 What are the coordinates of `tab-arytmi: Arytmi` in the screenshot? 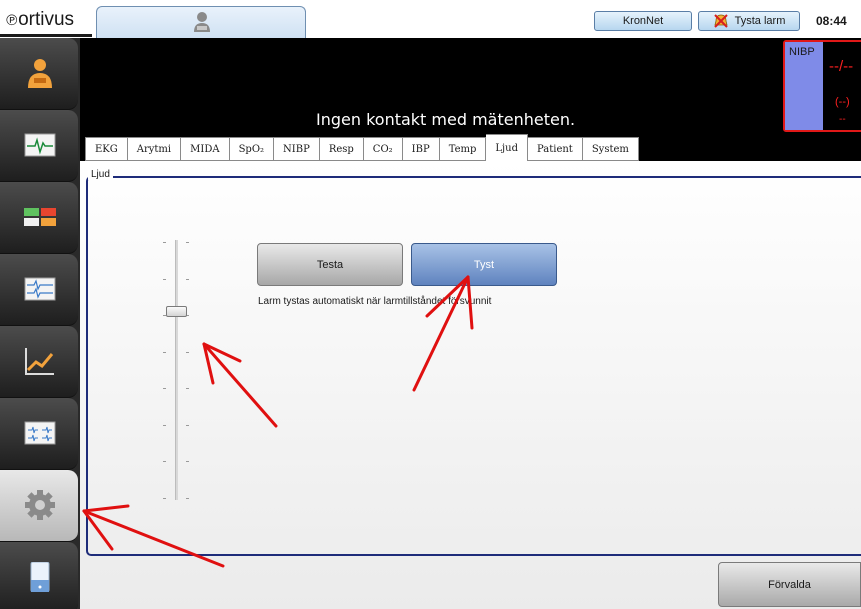 It's located at (154, 149).